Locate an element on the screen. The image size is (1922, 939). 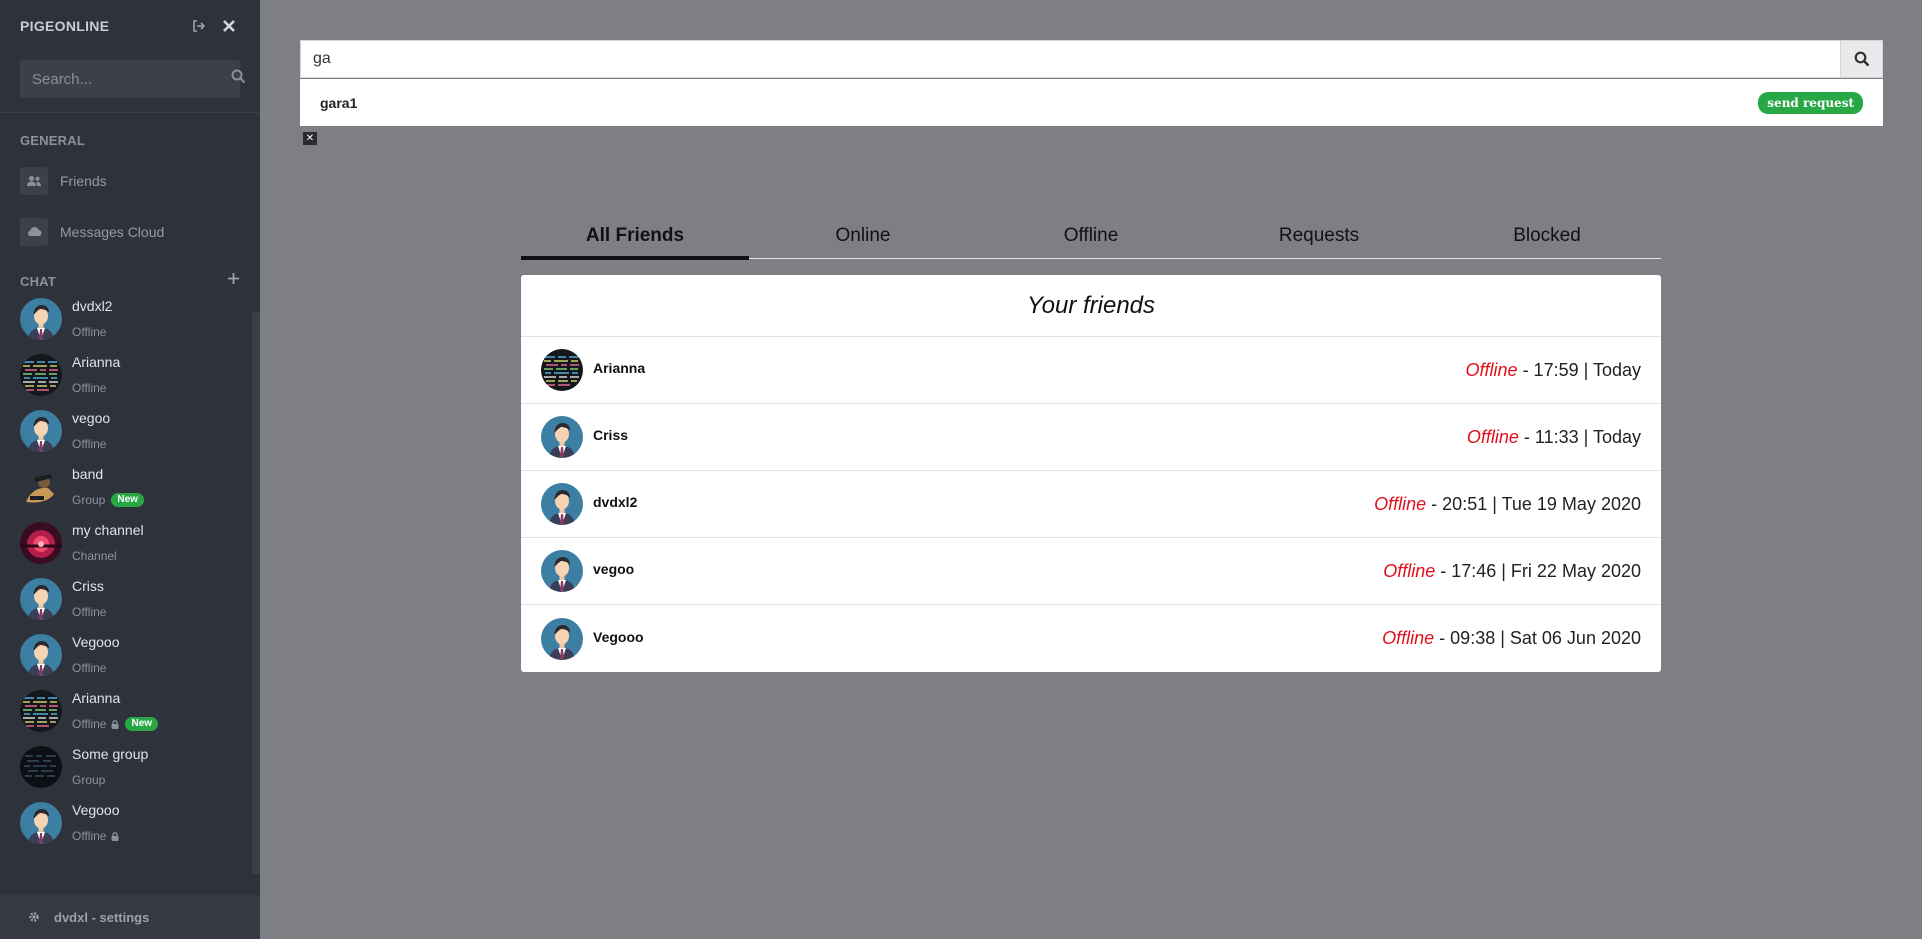
chat-name: band is located at coordinates (88, 474).